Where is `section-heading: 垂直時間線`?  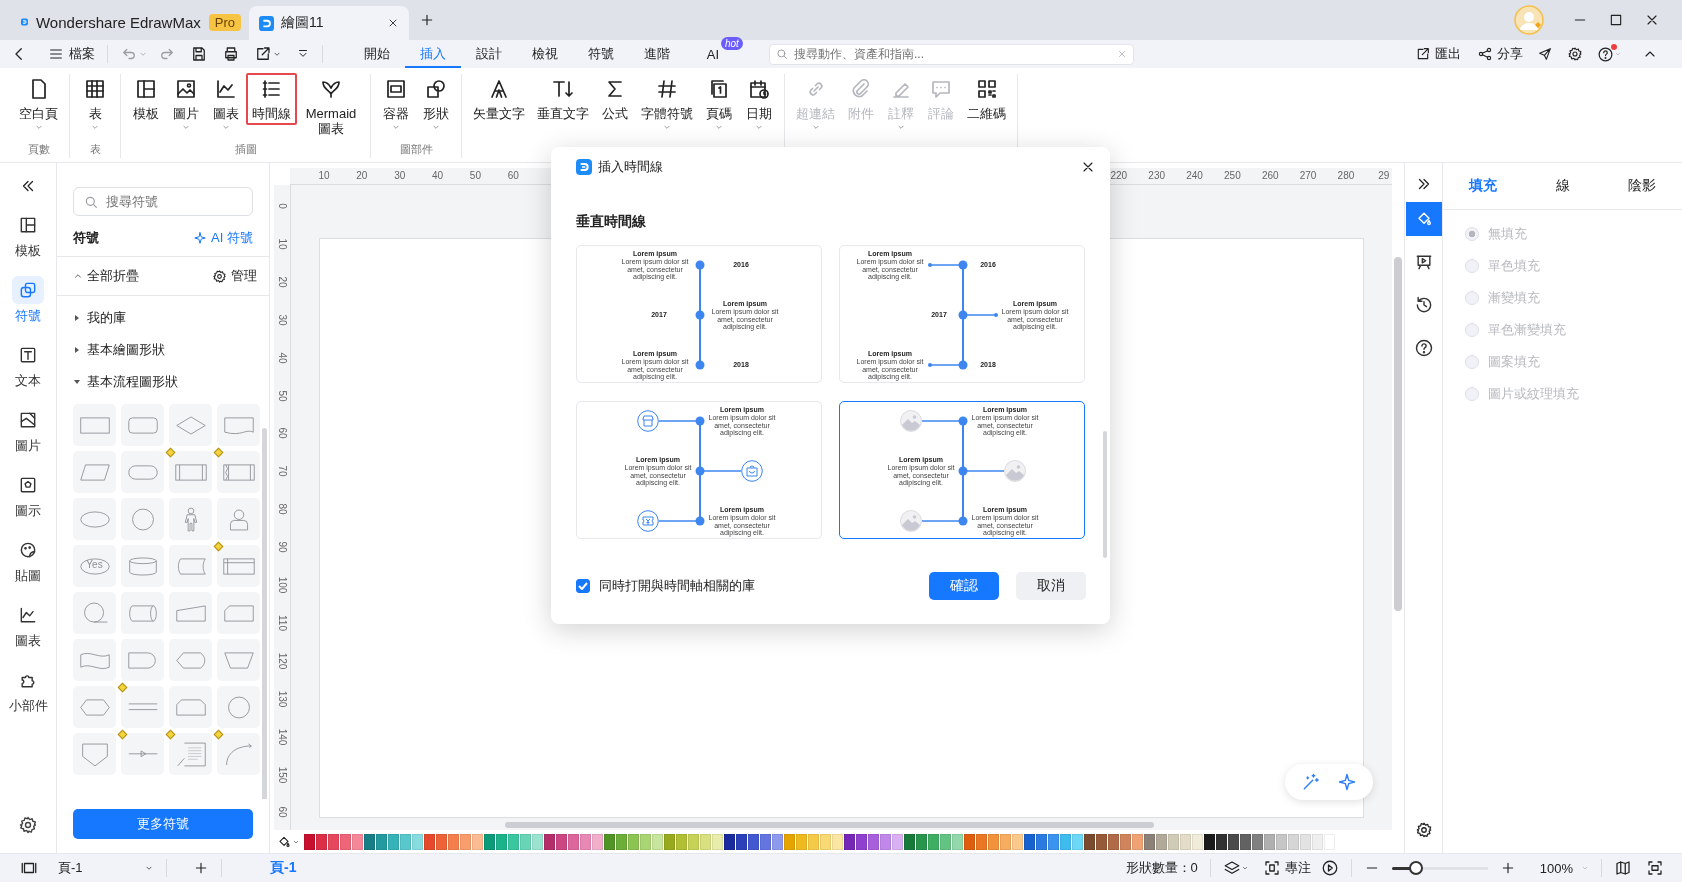
section-heading: 垂直時間線 is located at coordinates (611, 222).